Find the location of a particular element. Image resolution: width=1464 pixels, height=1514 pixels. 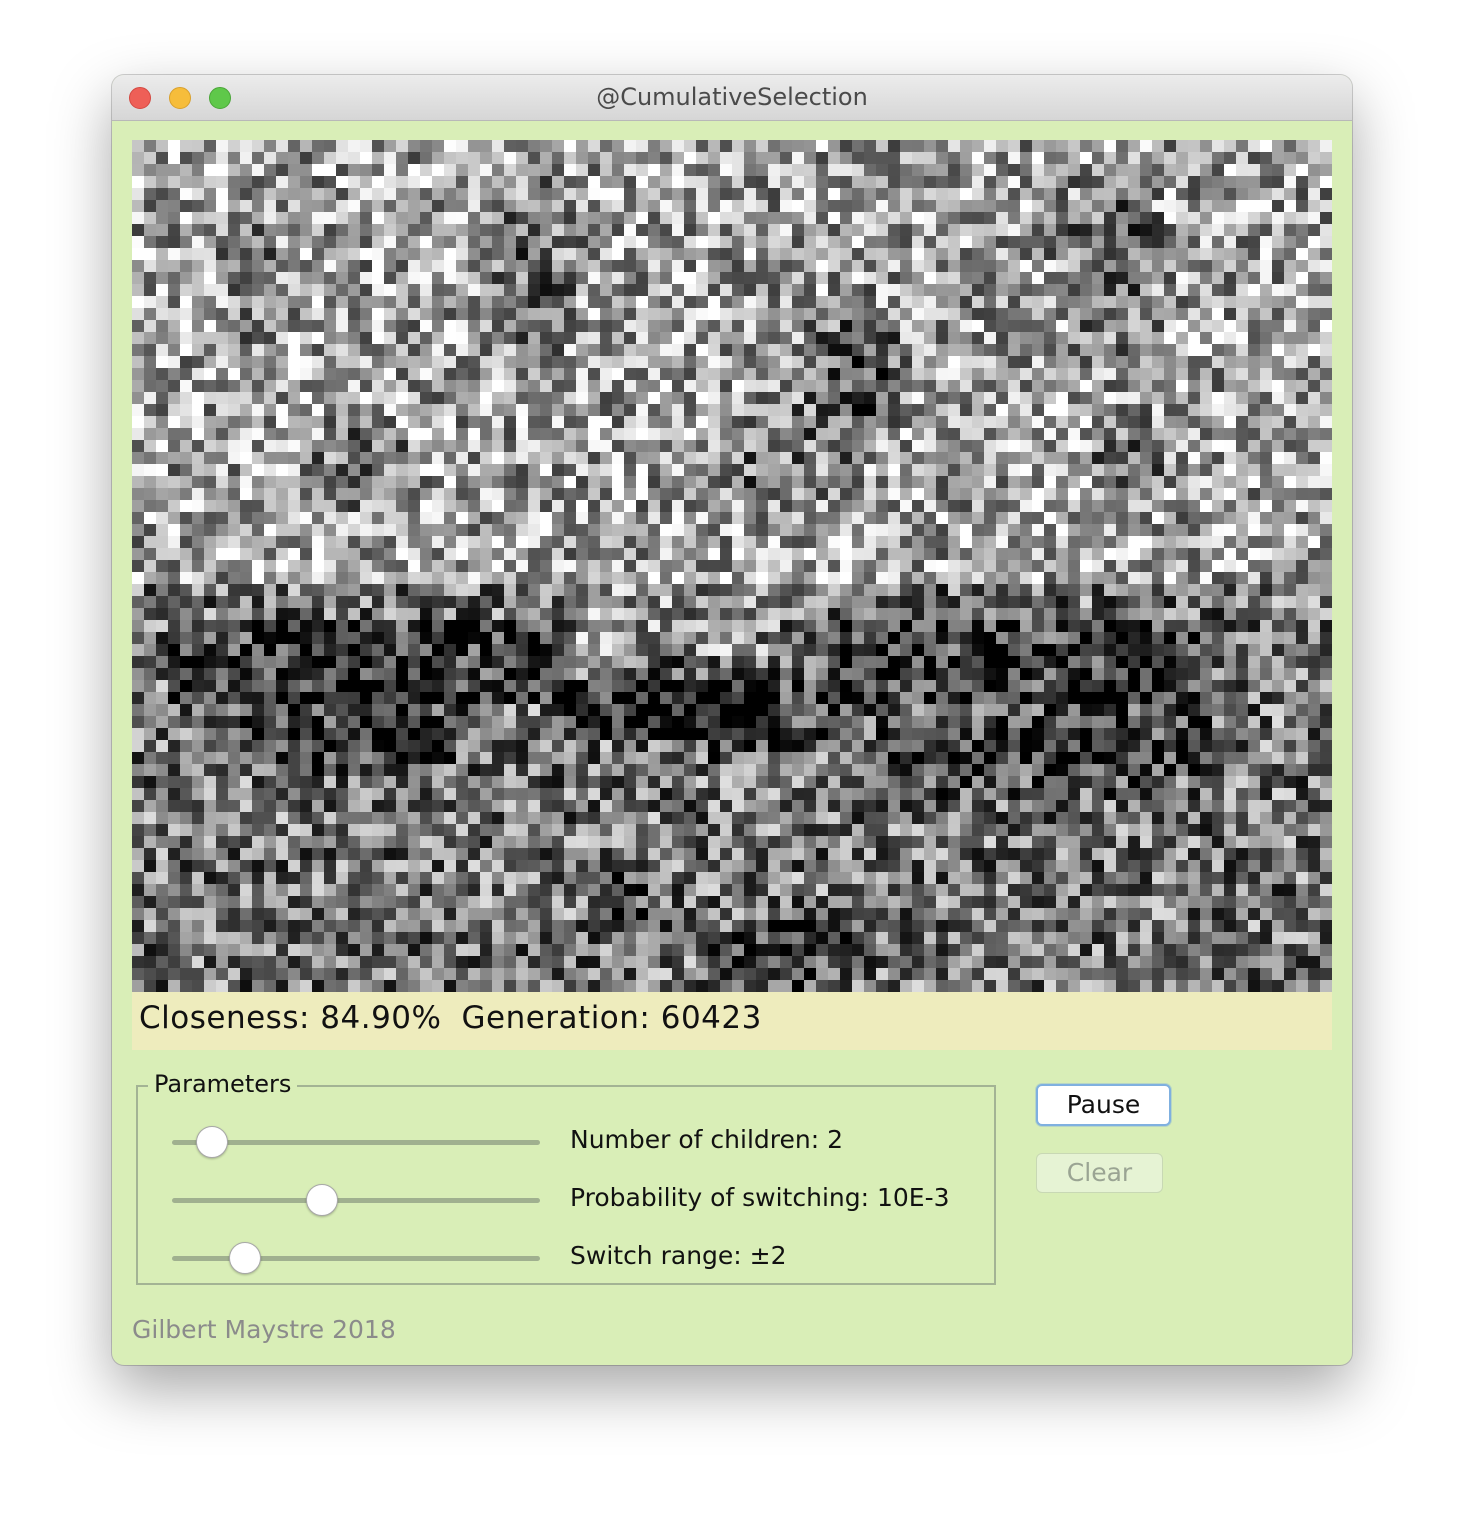

switch-range-slider-thumb is located at coordinates (245, 1258).